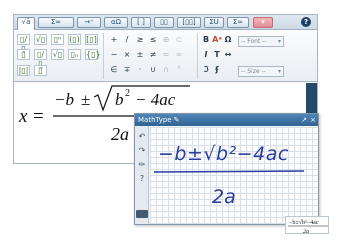 The height and width of the screenshot is (240, 345). Describe the element at coordinates (176, 120) in the screenshot. I see `pen-icon: ✎` at that location.